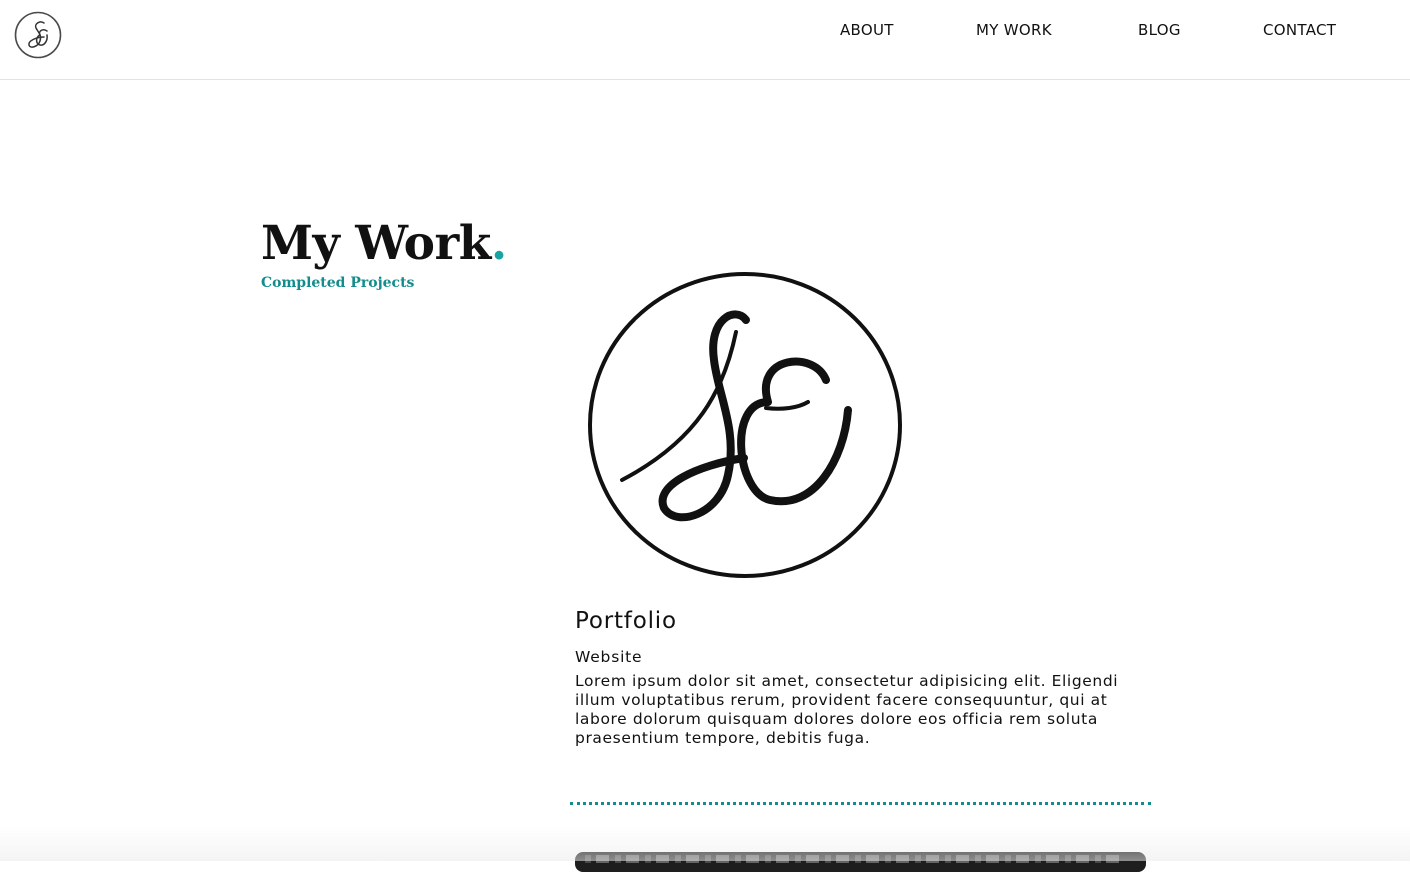 The image size is (1410, 872). What do you see at coordinates (860, 803) in the screenshot?
I see `dotted-divider` at bounding box center [860, 803].